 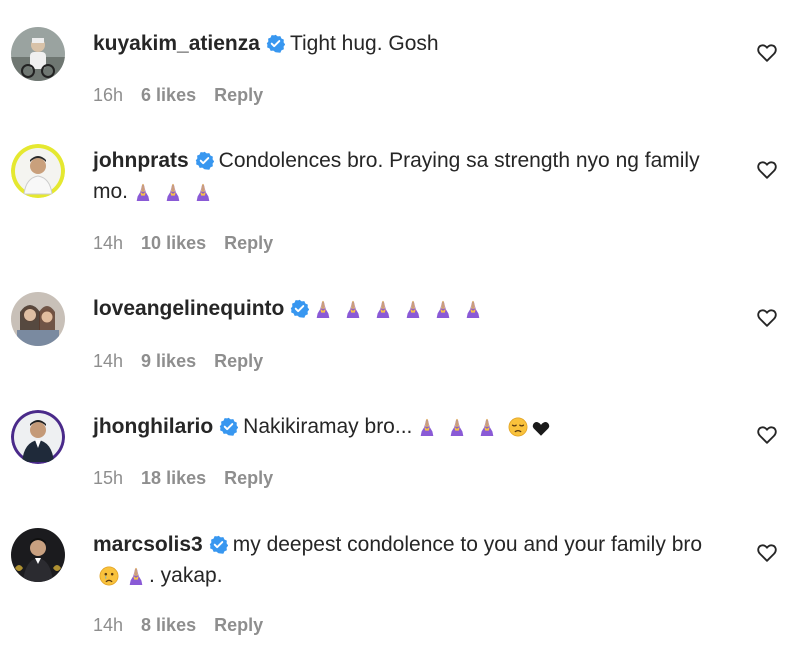 What do you see at coordinates (108, 478) in the screenshot?
I see `timestamp: 15h` at bounding box center [108, 478].